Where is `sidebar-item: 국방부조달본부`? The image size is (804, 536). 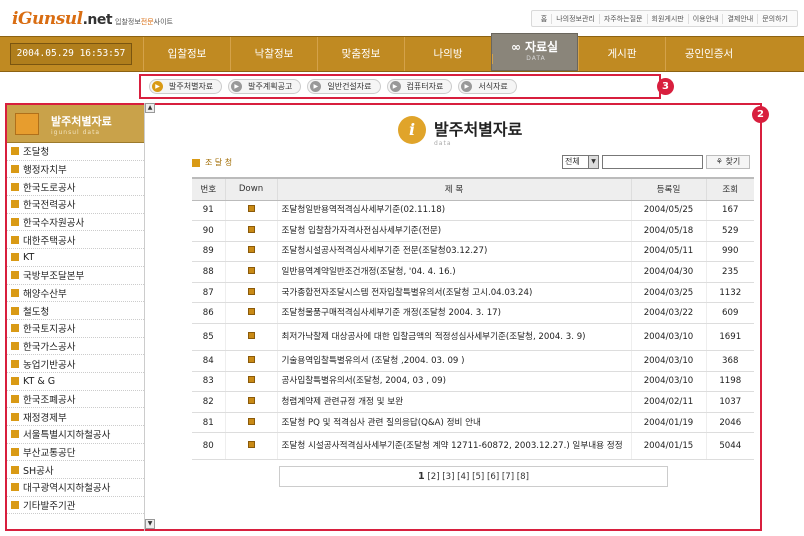 sidebar-item: 국방부조달본부 is located at coordinates (75, 276).